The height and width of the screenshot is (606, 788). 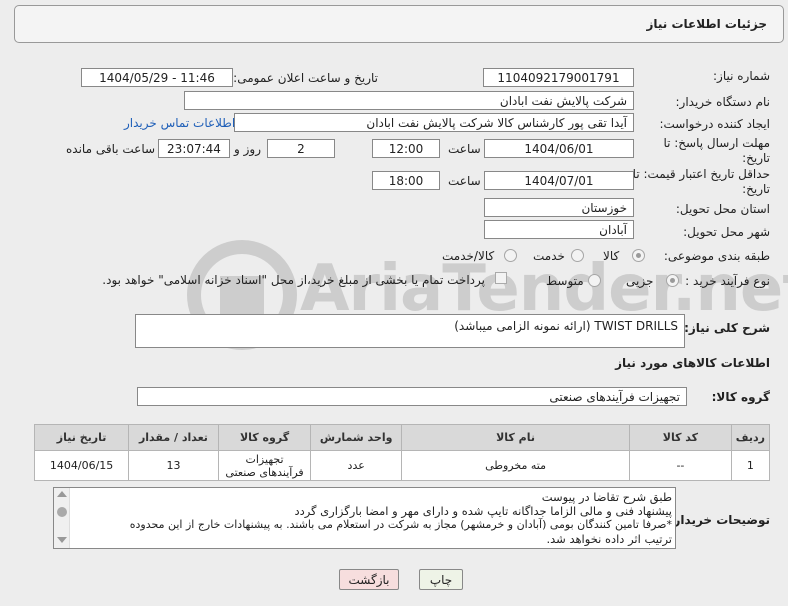 What do you see at coordinates (356, 437) in the screenshot?
I see `col-unit: واحد شمارش` at bounding box center [356, 437].